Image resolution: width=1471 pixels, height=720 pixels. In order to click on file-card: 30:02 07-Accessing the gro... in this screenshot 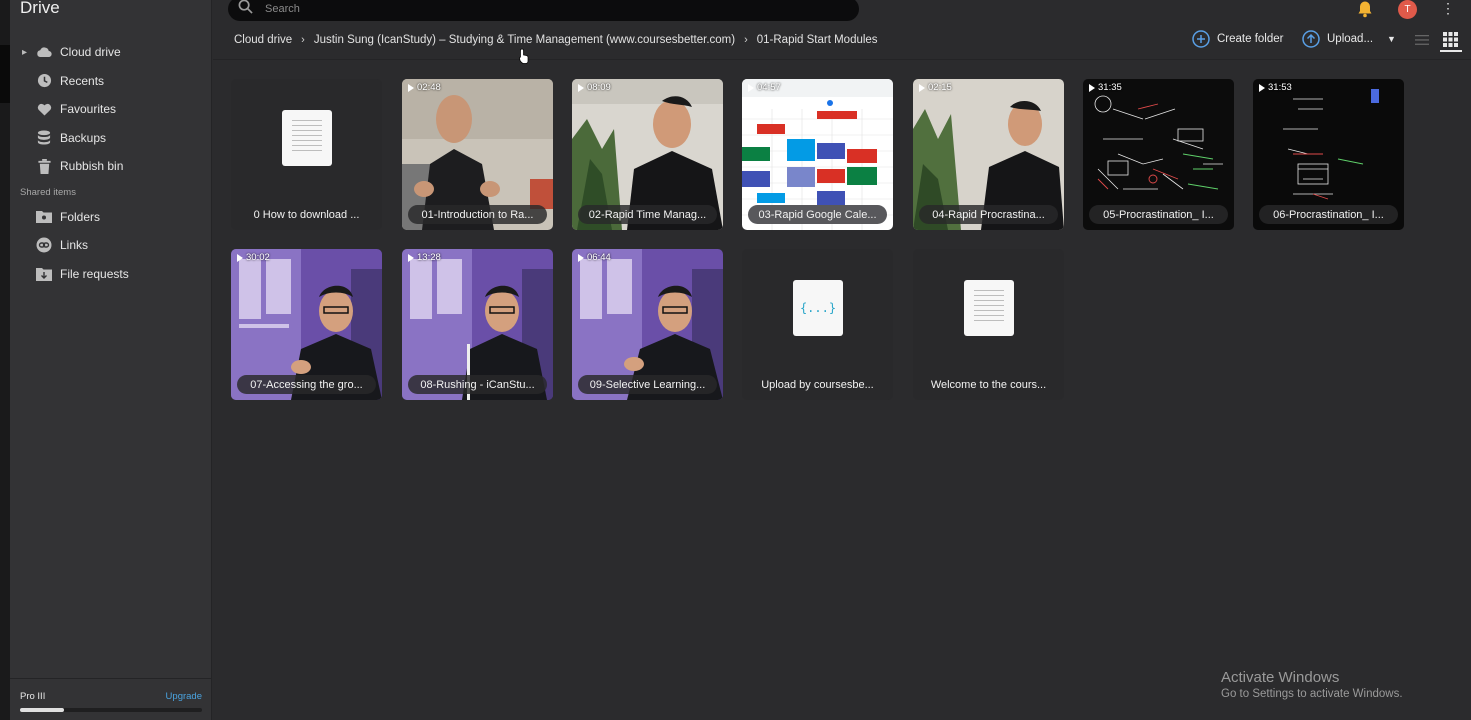, I will do `click(306, 324)`.